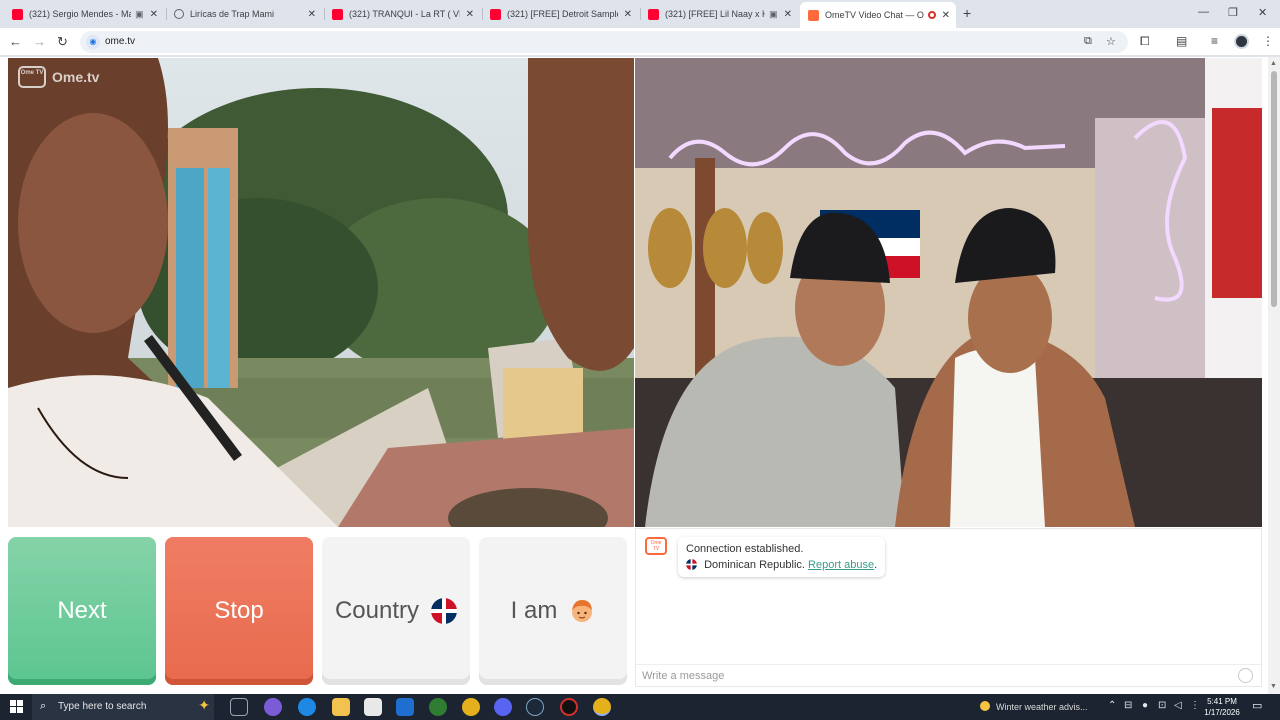 The width and height of the screenshot is (1280, 720). What do you see at coordinates (39, 41) in the screenshot?
I see `forward-icon: →` at bounding box center [39, 41].